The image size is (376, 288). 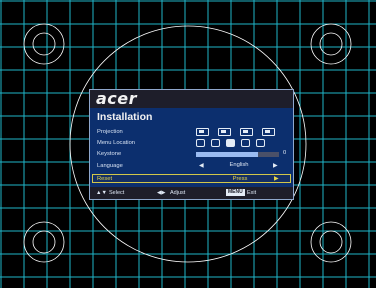 What do you see at coordinates (235, 192) in the screenshot?
I see `menu-key-icon: MENU` at bounding box center [235, 192].